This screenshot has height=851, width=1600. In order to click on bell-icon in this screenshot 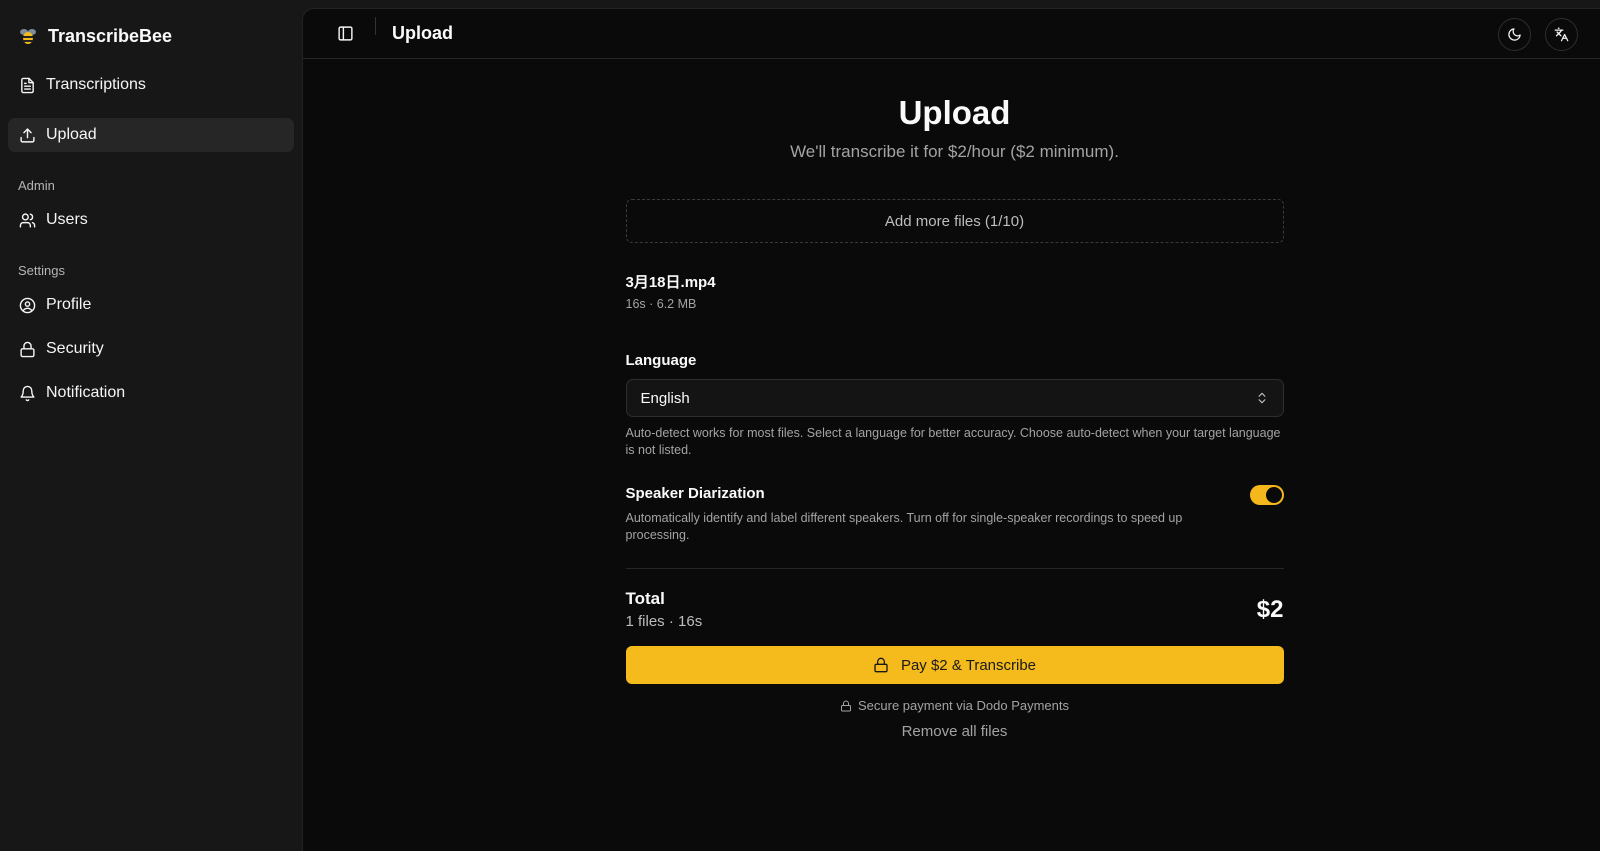, I will do `click(27, 393)`.